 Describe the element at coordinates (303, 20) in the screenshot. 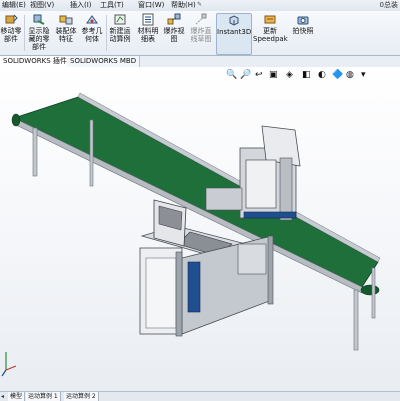

I see `snapshot-icon` at that location.